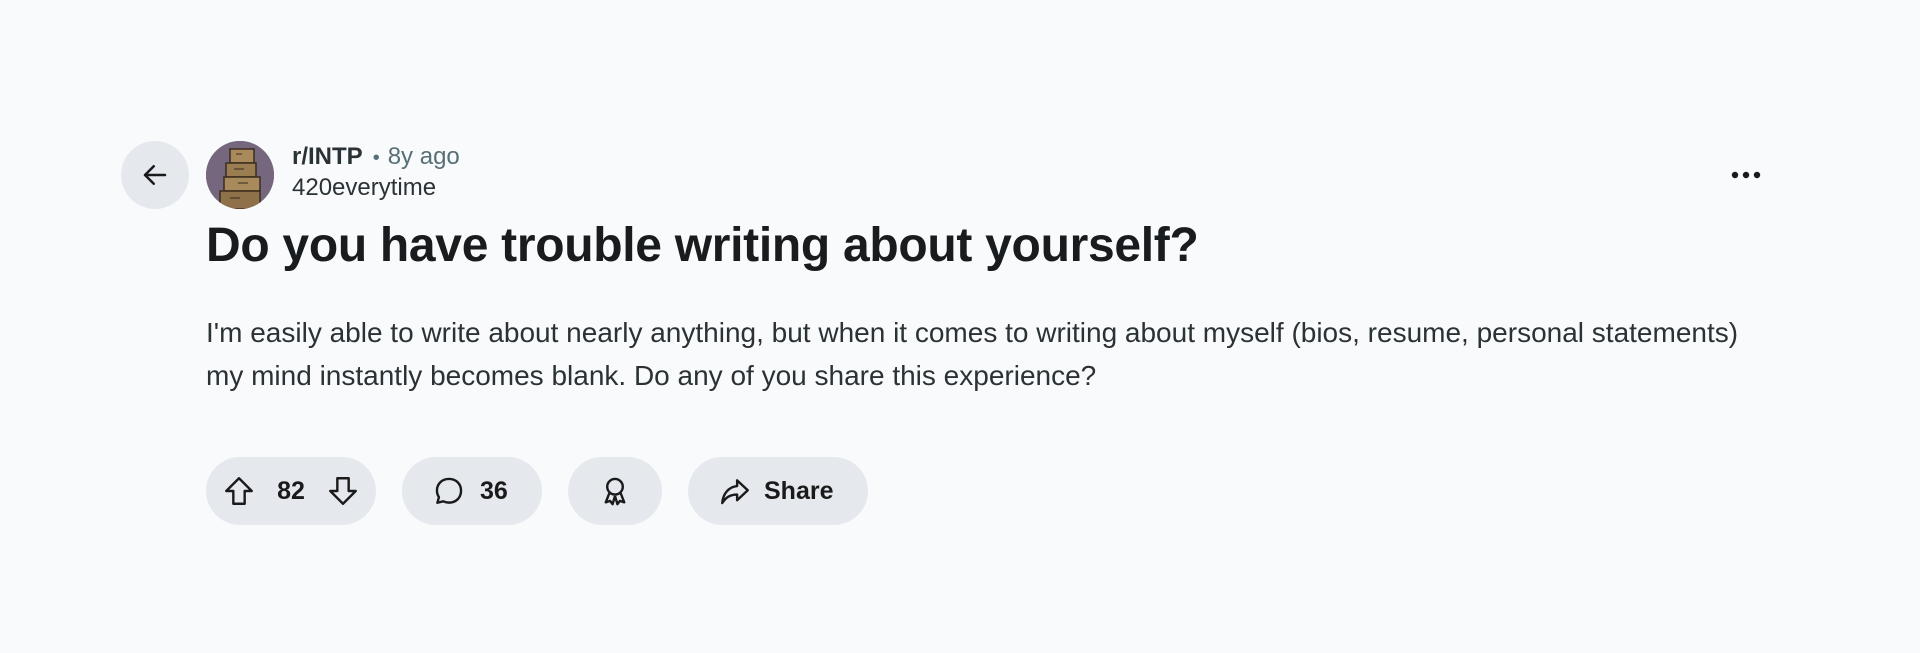  I want to click on upvote-button, so click(239, 491).